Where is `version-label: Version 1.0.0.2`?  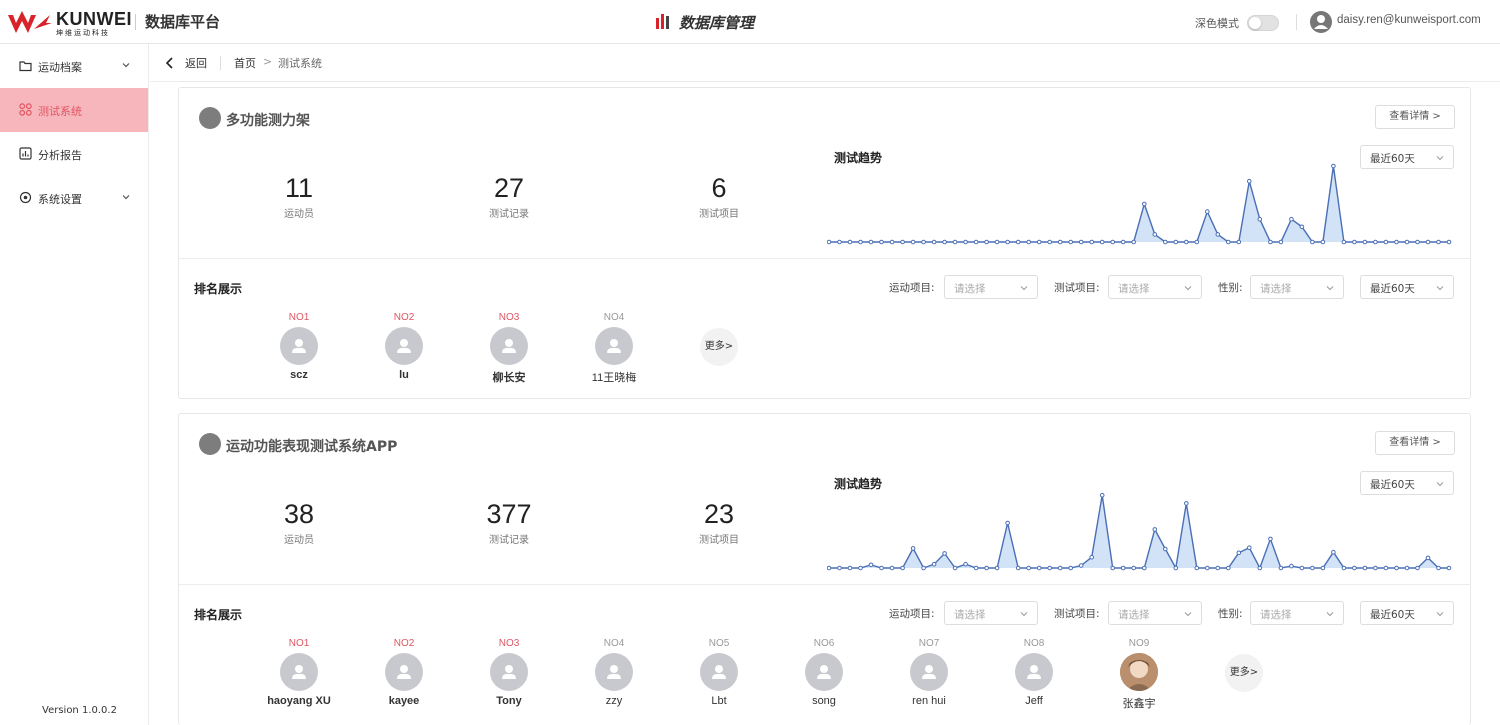 version-label: Version 1.0.0.2 is located at coordinates (79, 710).